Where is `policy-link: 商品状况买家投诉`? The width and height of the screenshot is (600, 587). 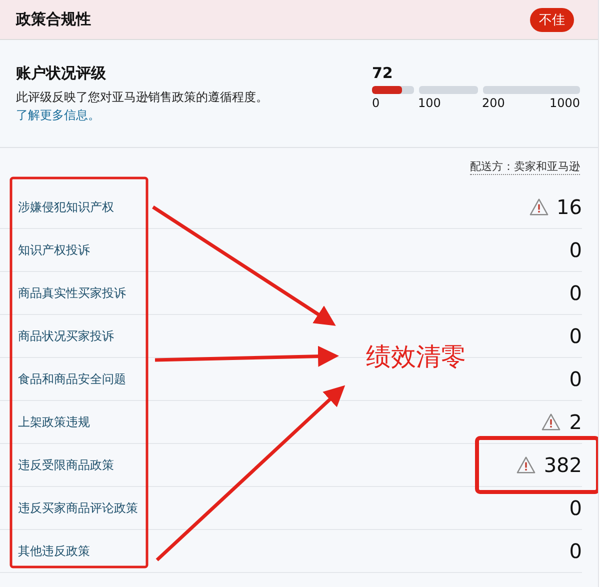
policy-link: 商品状况买家投诉 is located at coordinates (66, 336).